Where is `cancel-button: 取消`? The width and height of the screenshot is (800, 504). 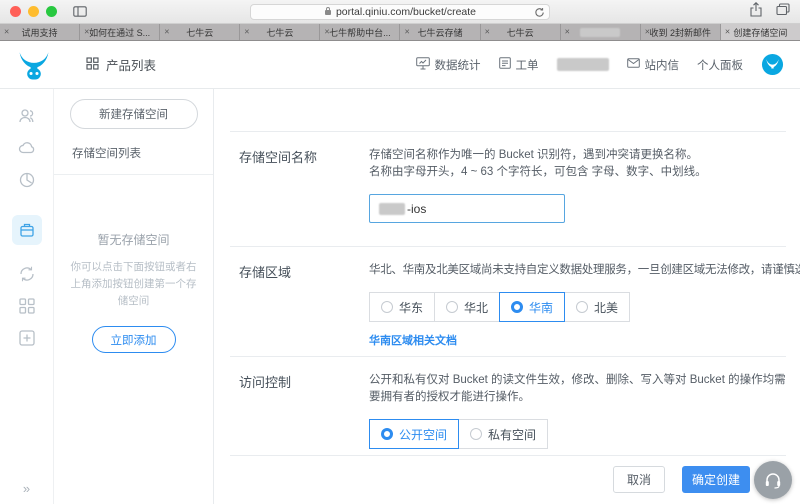 cancel-button: 取消 is located at coordinates (639, 479).